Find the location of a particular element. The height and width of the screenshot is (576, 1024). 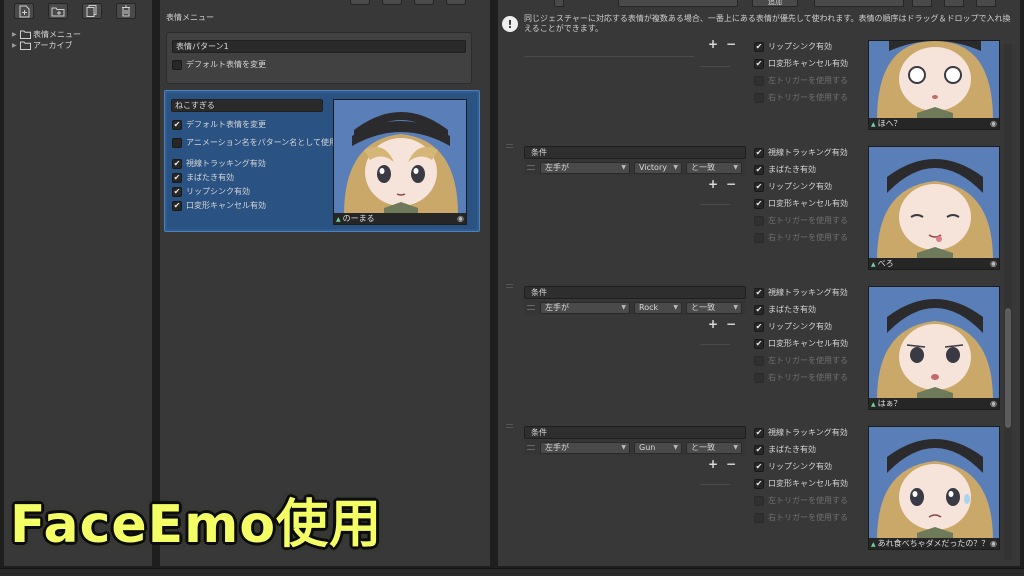

expression-thumbnail: ▲ のーまる ◉ is located at coordinates (400, 162).